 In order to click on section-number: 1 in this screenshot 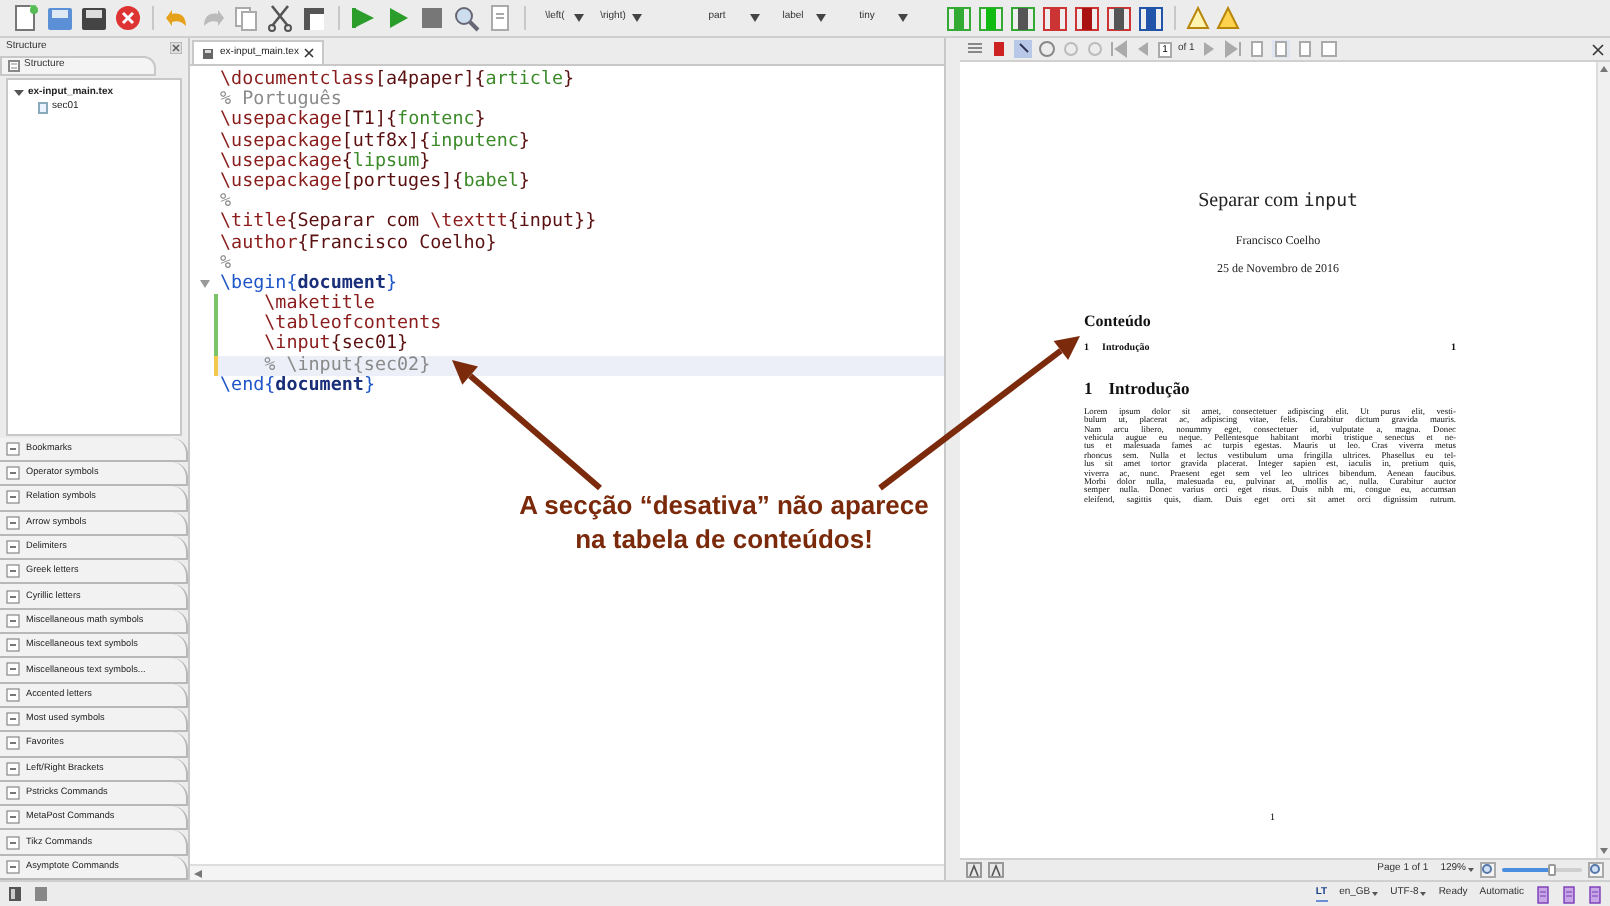, I will do `click(1088, 389)`.